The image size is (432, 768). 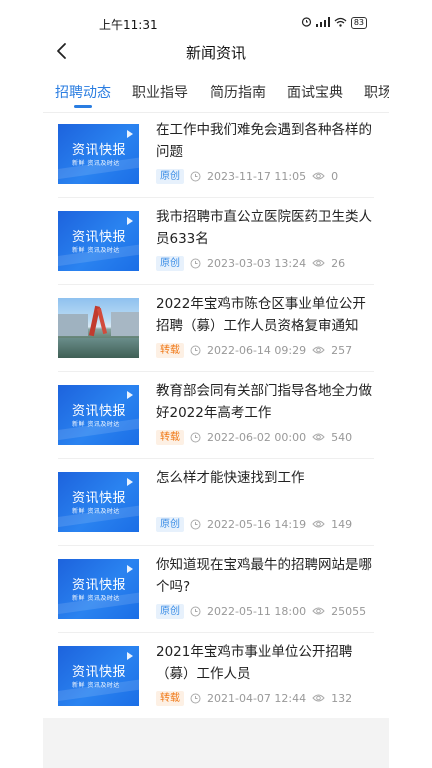 I want to click on article-meta: 原创 2023-03-03 13:24 26, so click(x=250, y=263).